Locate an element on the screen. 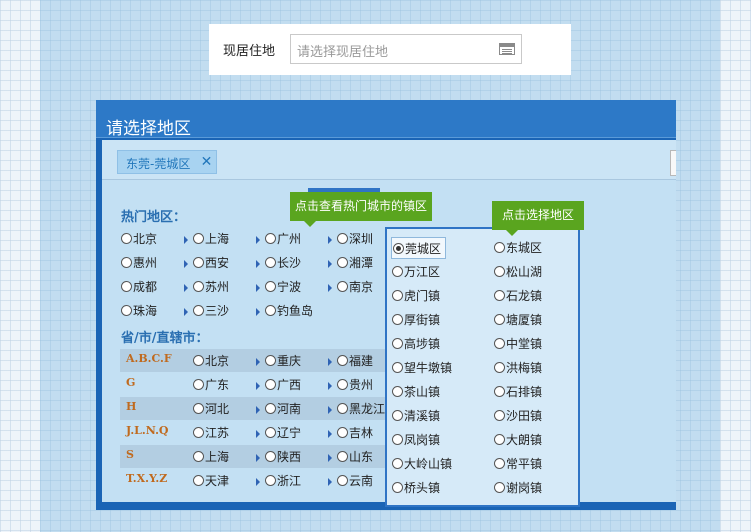 The width and height of the screenshot is (751, 532). district-item: 高埗镇 is located at coordinates (416, 344).